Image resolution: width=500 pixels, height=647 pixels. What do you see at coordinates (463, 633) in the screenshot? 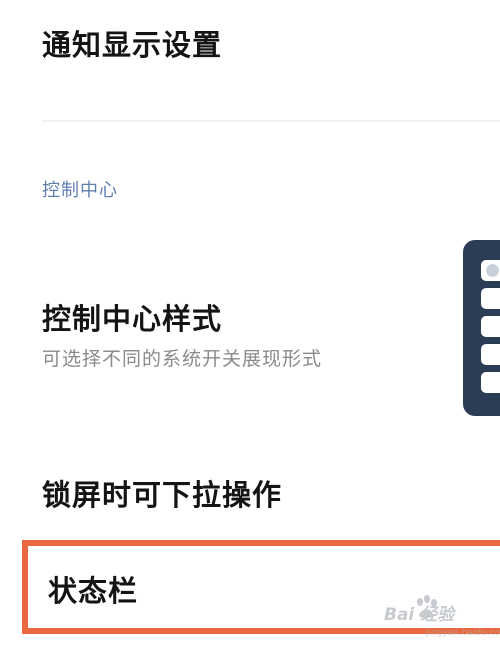
I see `watermark-url: jingyan.baidu.com` at bounding box center [463, 633].